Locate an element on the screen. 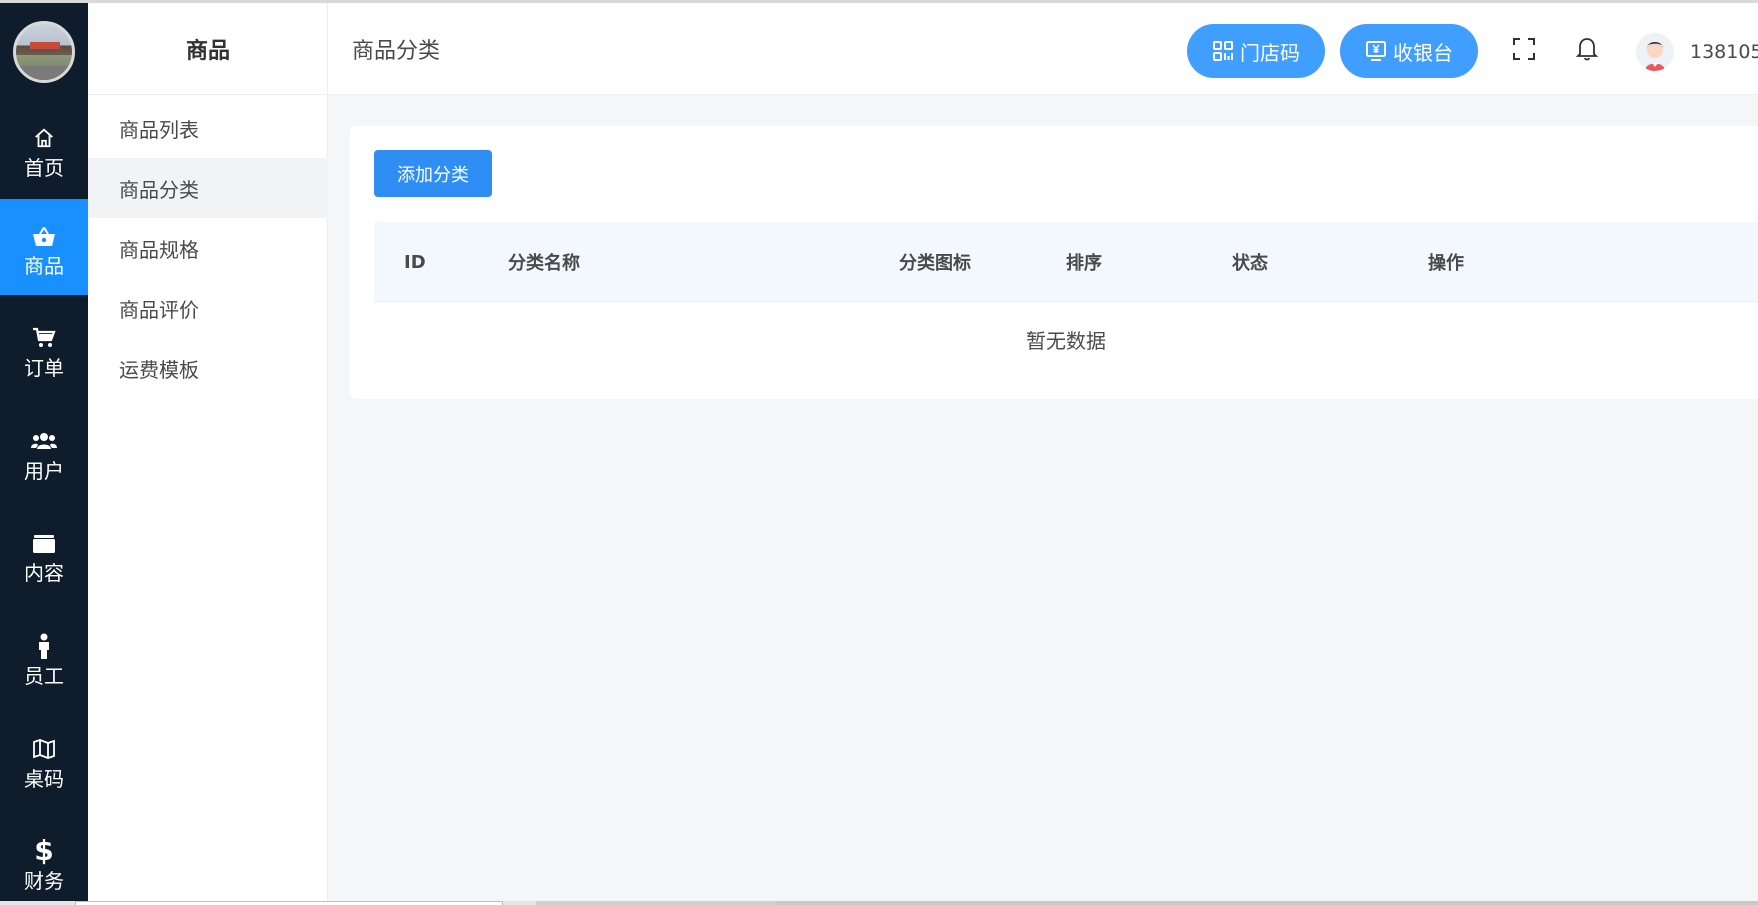  sub-menu-title: 商品 is located at coordinates (208, 49).